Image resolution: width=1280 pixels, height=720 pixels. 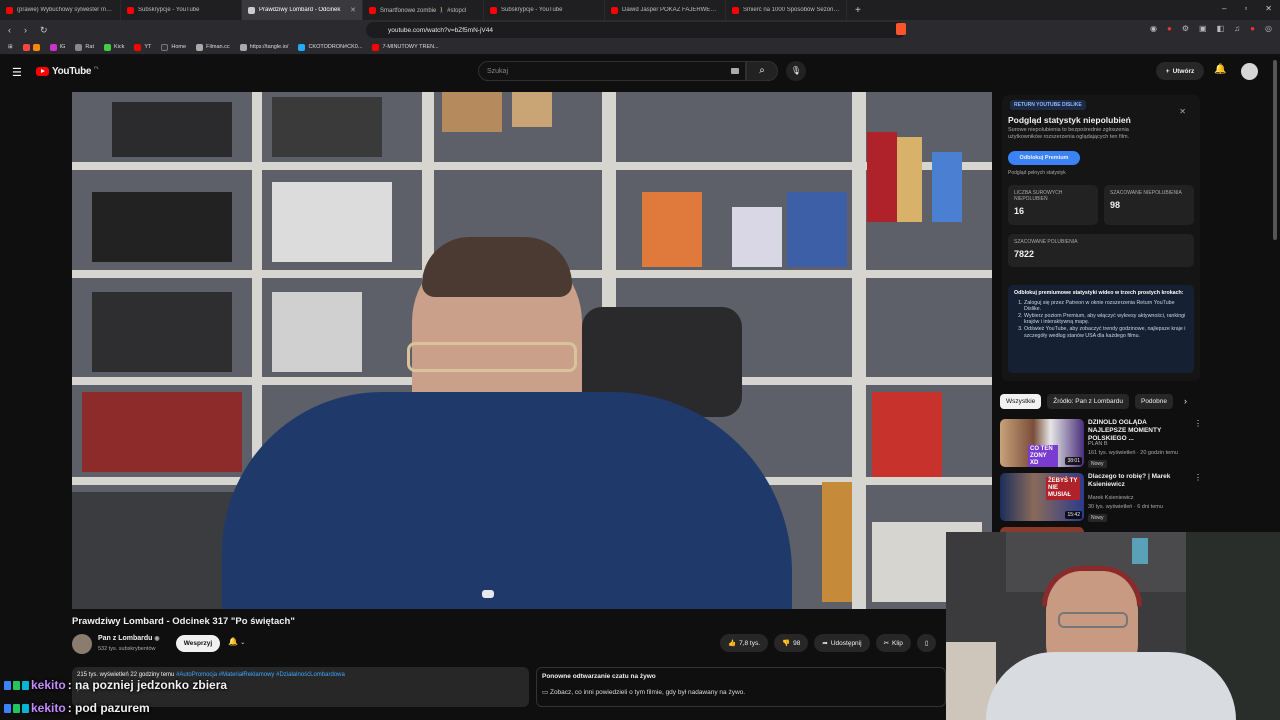 What do you see at coordinates (1185, 401) in the screenshot?
I see `chevron-right-icon: ›` at bounding box center [1185, 401].